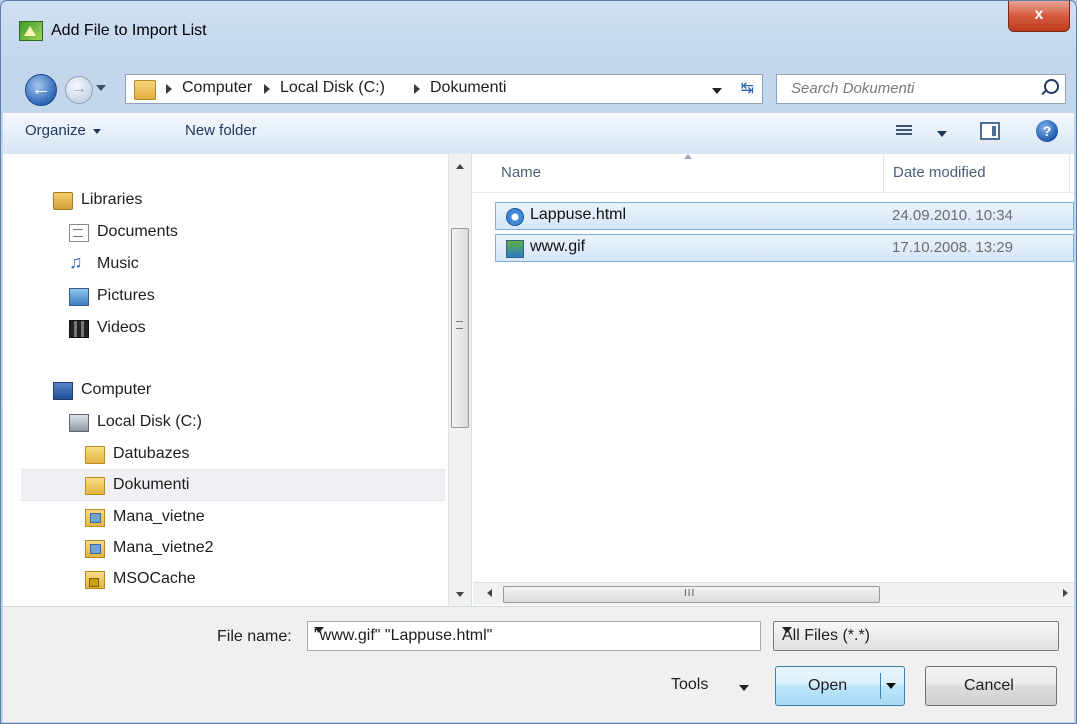 The height and width of the screenshot is (724, 1077). I want to click on locked-folder-icon, so click(95, 580).